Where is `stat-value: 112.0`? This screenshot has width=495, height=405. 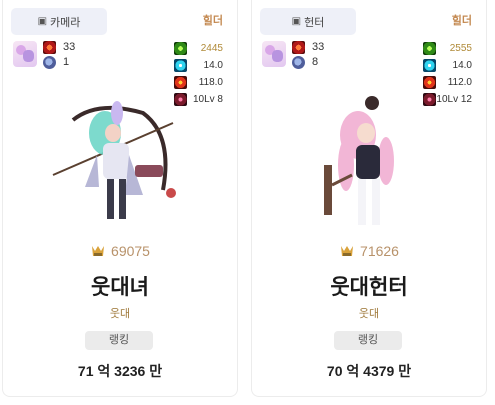 stat-value: 112.0 is located at coordinates (459, 82).